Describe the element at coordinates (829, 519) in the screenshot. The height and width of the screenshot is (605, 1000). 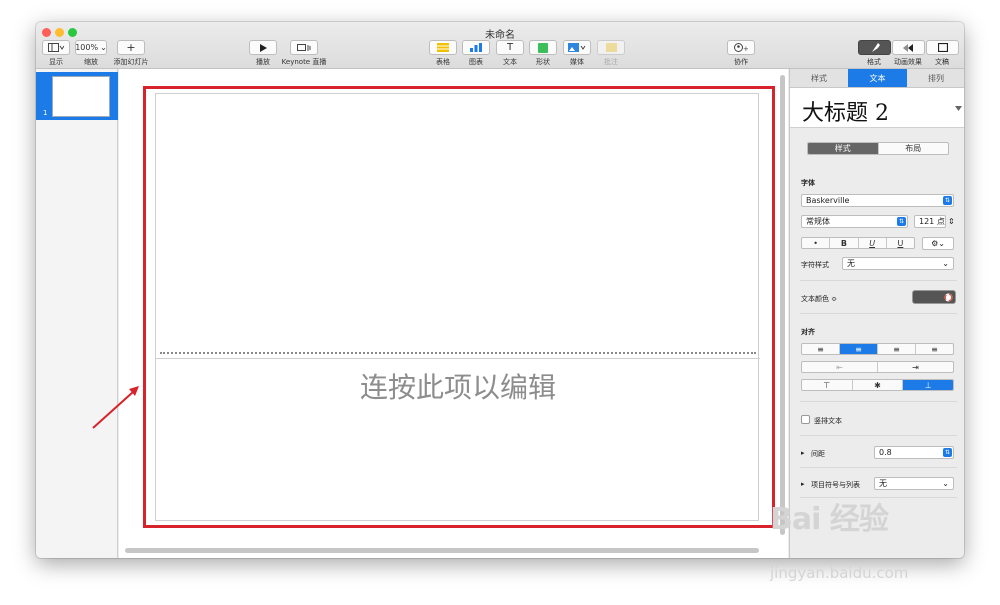
I see `watermark-logo: Bai 经验` at that location.